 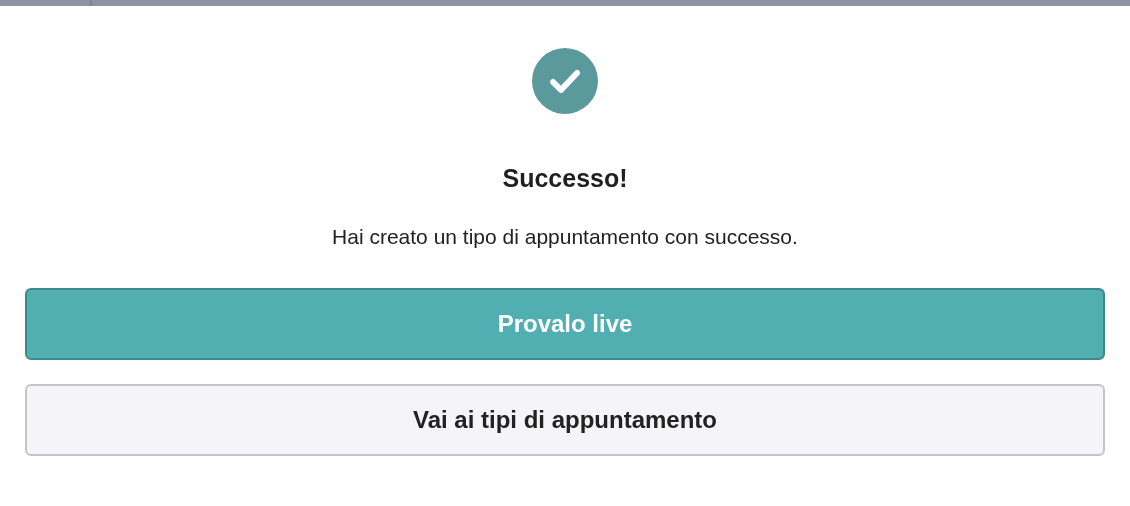 I want to click on secondary-button: Vai ai tipi di appuntamento, so click(x=565, y=420).